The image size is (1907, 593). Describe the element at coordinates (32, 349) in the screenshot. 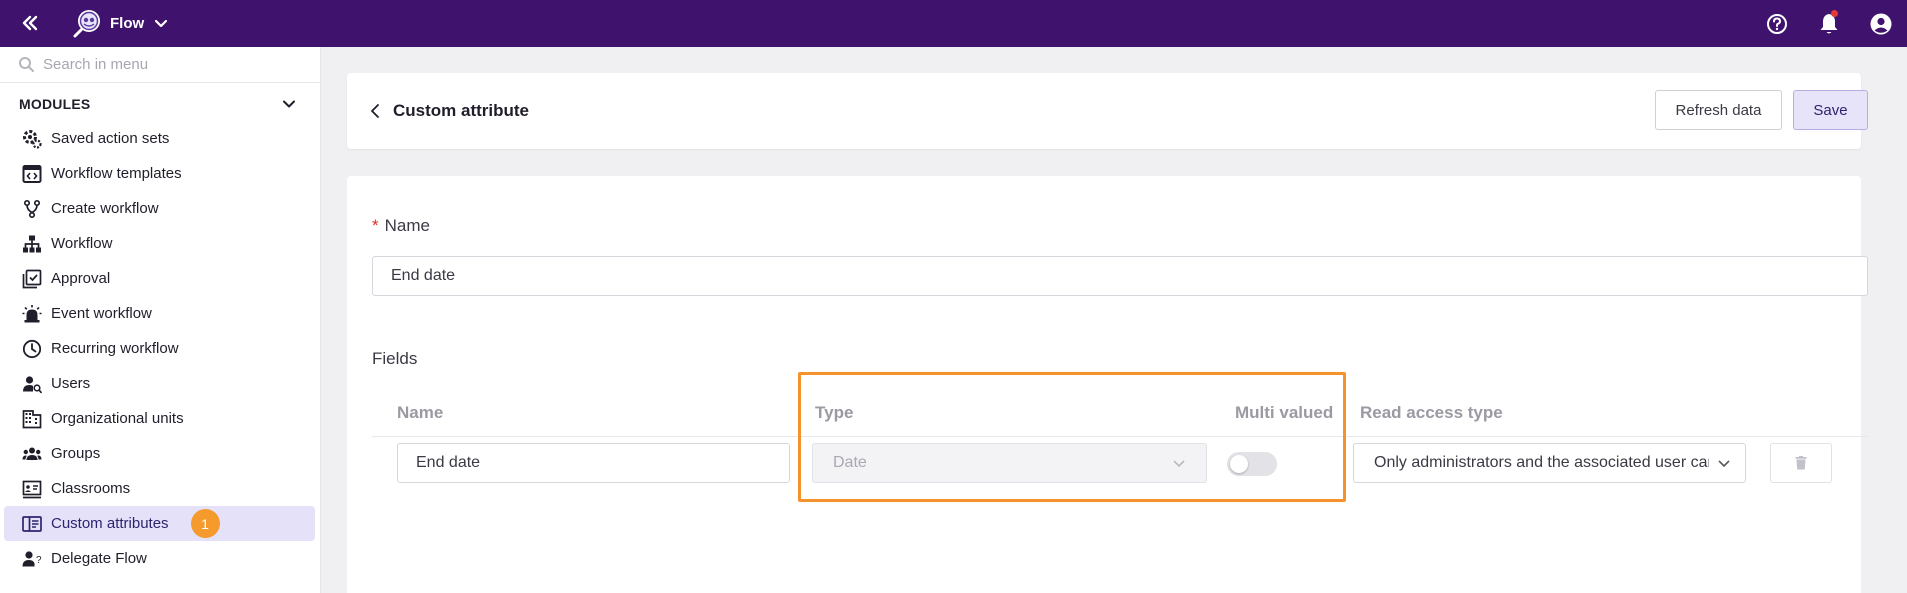

I see `clock-icon` at that location.